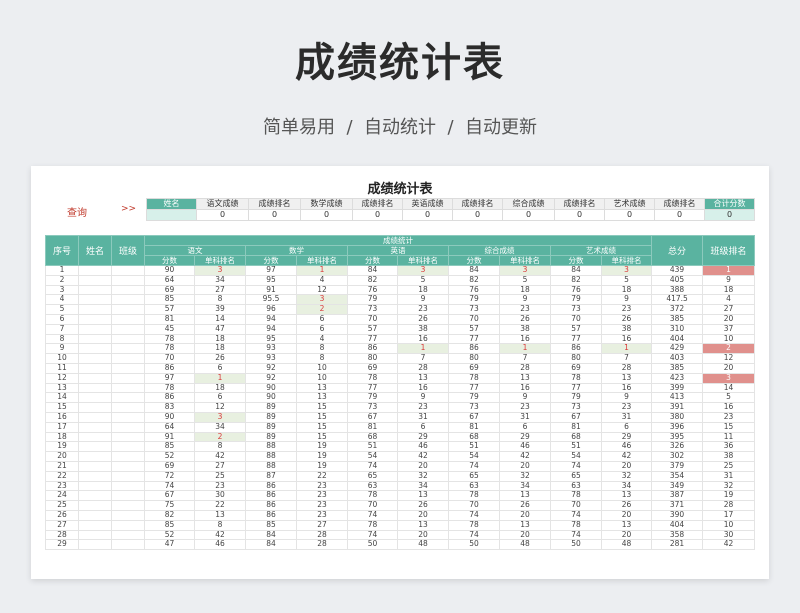 This screenshot has width=800, height=613. Describe the element at coordinates (169, 505) in the screenshot. I see `table-cell: 75` at that location.